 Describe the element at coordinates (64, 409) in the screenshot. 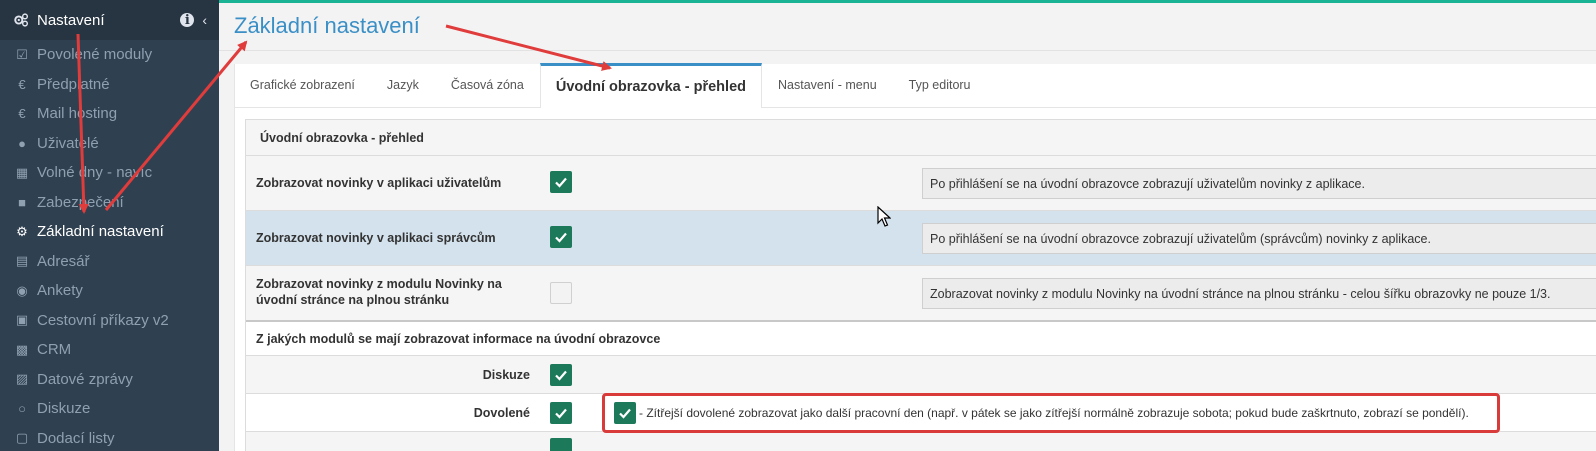

I see `sidebar-item-label: Diskuze` at that location.